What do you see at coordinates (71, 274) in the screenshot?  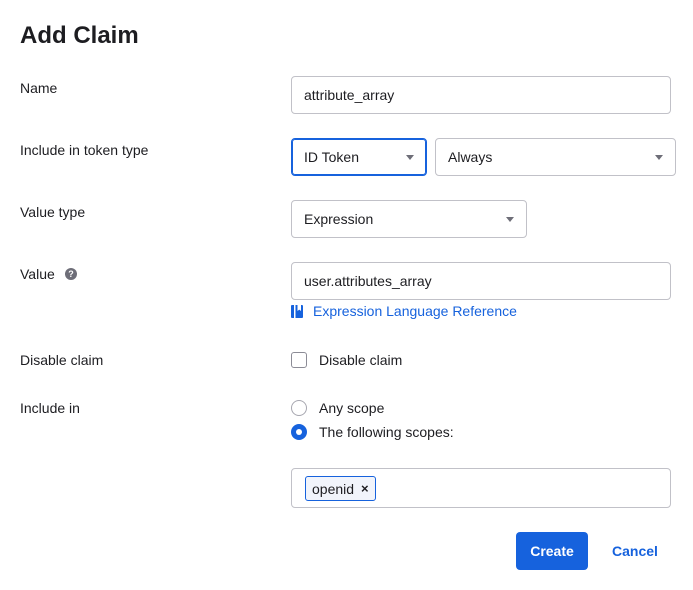 I see `help-icon: ?` at bounding box center [71, 274].